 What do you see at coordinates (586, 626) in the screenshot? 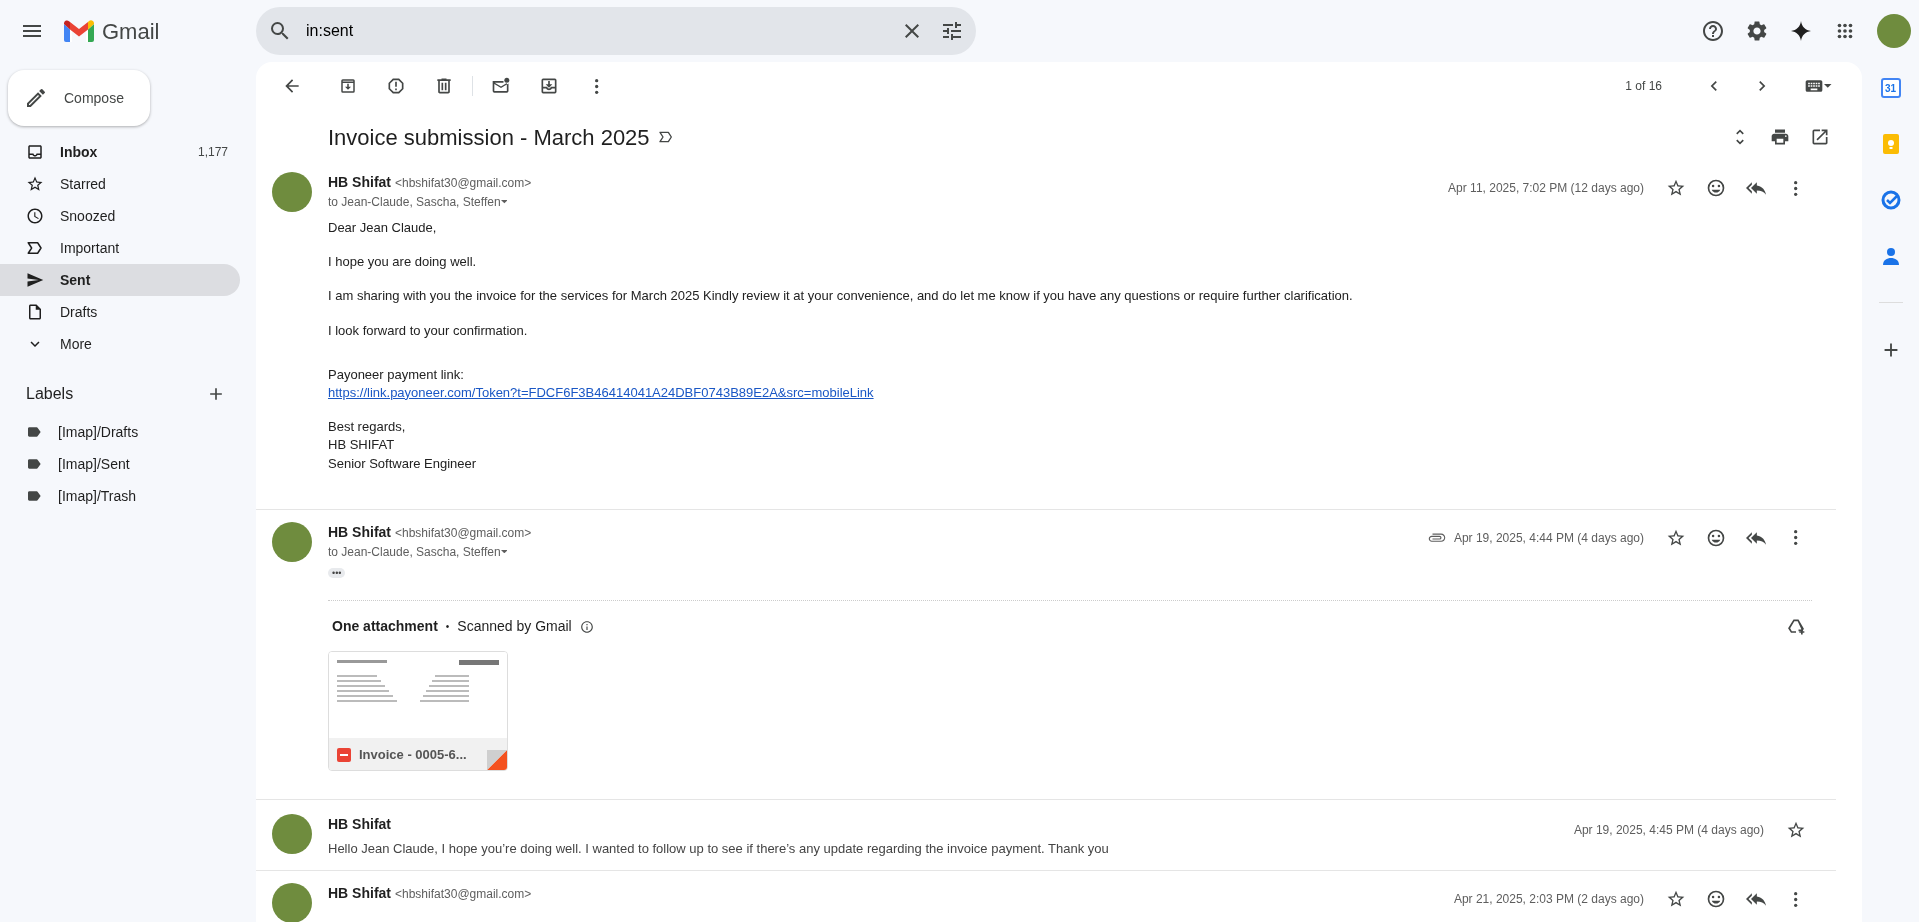
I see `info-icon` at bounding box center [586, 626].